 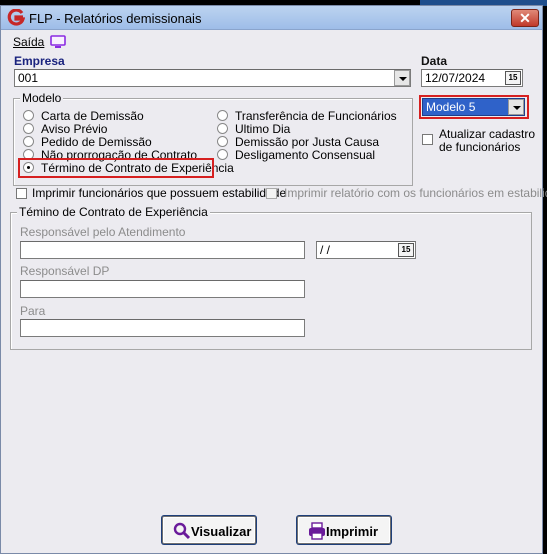 I want to click on responsavel-dp-label: Responsável DP, so click(x=65, y=271).